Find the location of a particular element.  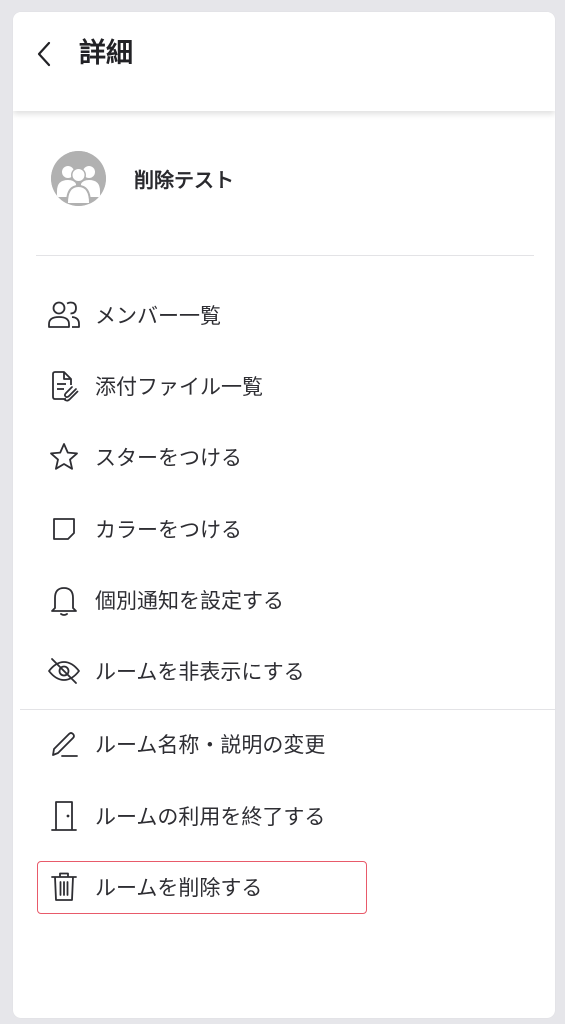

back-button is located at coordinates (45, 54).